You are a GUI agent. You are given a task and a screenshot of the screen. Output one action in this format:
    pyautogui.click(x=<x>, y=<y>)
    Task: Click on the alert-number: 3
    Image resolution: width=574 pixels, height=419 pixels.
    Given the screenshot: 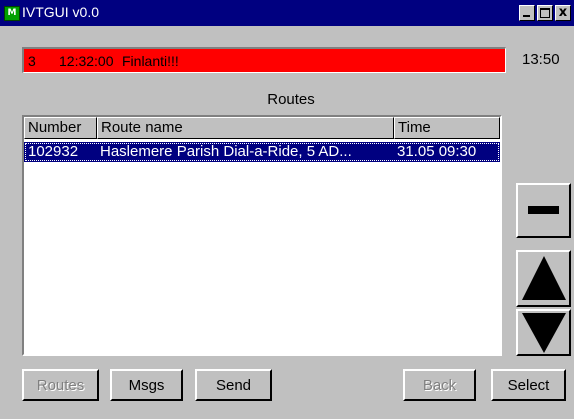 What is the action you would take?
    pyautogui.click(x=32, y=61)
    